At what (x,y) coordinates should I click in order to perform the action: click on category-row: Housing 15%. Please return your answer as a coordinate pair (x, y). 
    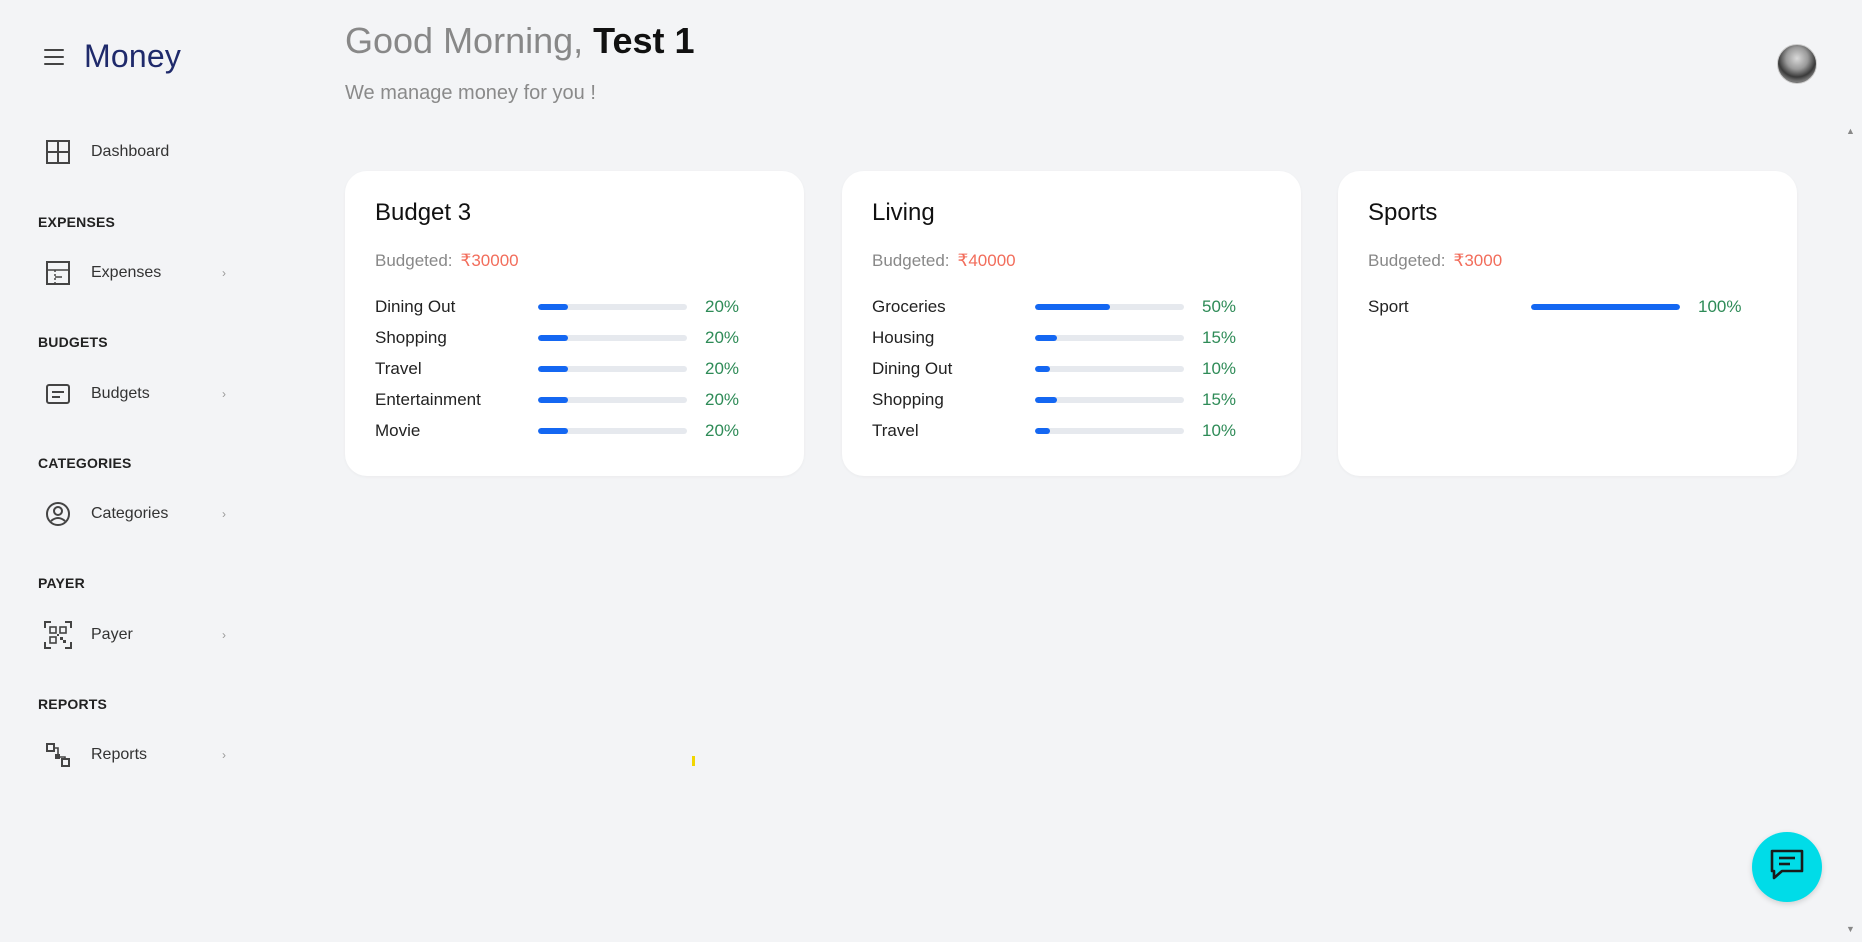
    Looking at the image, I should click on (1054, 337).